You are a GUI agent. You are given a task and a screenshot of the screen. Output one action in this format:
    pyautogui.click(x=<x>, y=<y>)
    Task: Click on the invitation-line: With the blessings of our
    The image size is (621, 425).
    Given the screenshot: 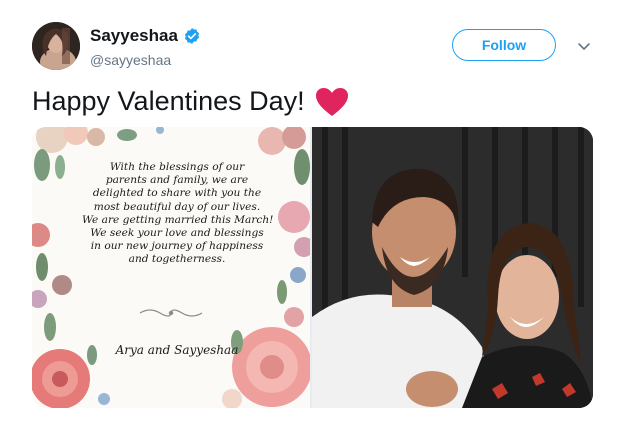 What is the action you would take?
    pyautogui.click(x=177, y=167)
    